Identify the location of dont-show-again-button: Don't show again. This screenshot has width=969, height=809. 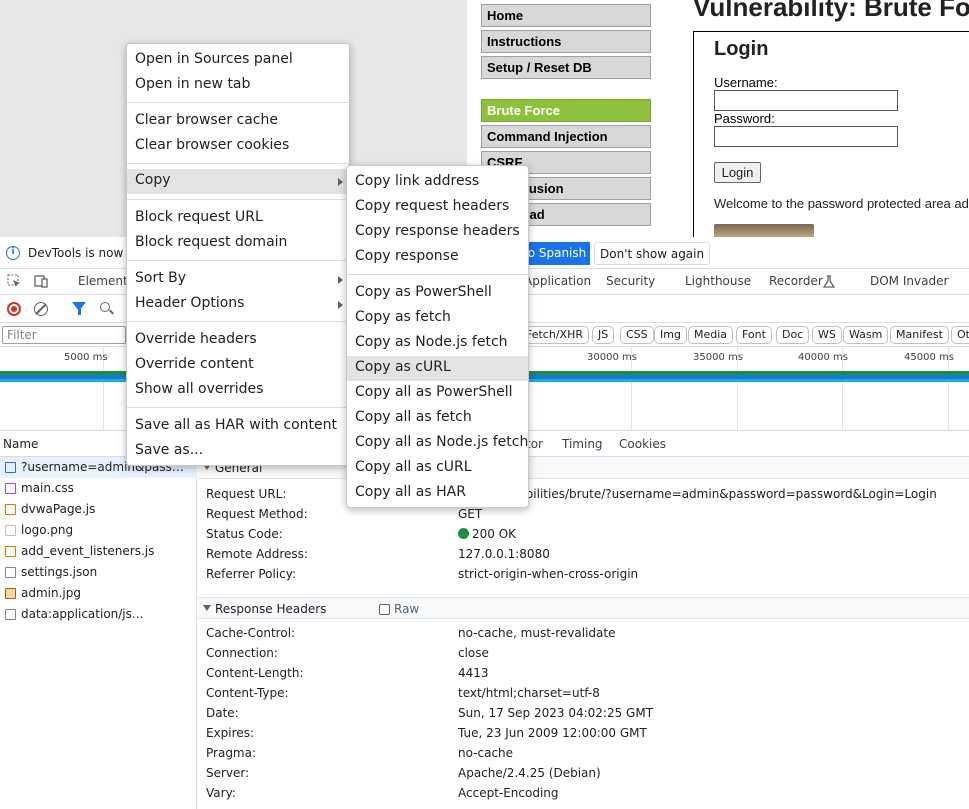
(652, 253).